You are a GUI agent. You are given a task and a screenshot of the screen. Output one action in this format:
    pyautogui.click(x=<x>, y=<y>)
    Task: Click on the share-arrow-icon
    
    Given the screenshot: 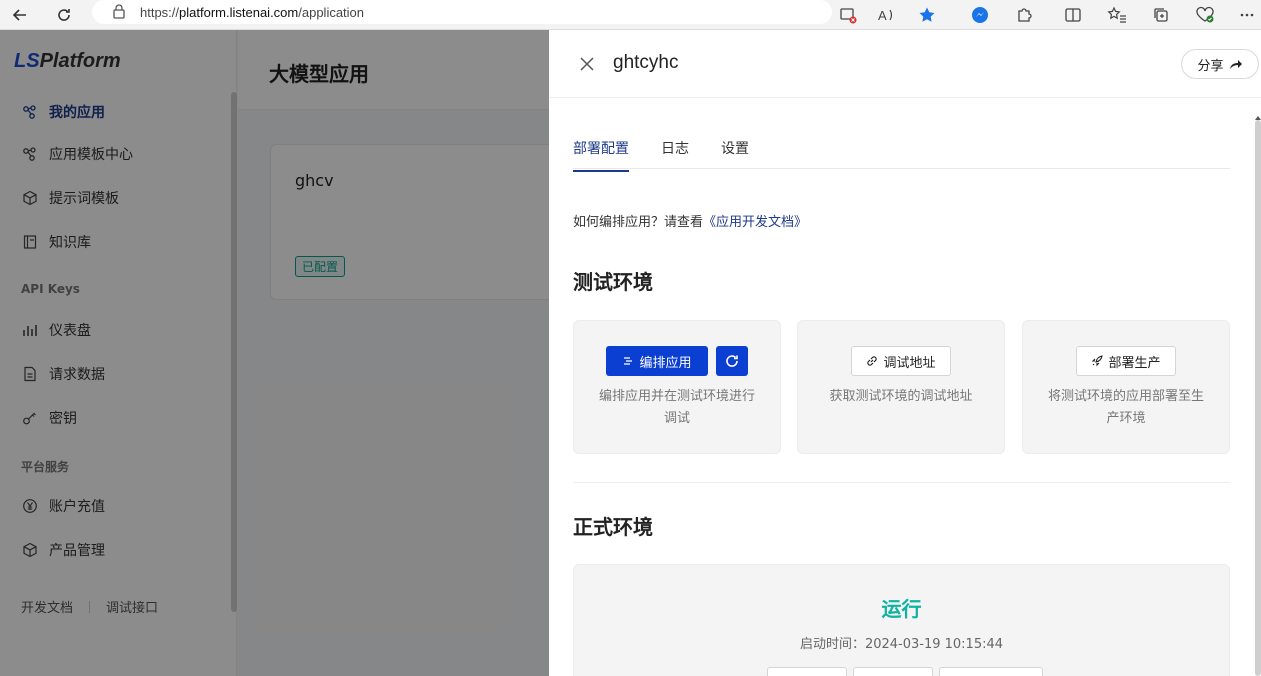 What is the action you would take?
    pyautogui.click(x=1236, y=64)
    